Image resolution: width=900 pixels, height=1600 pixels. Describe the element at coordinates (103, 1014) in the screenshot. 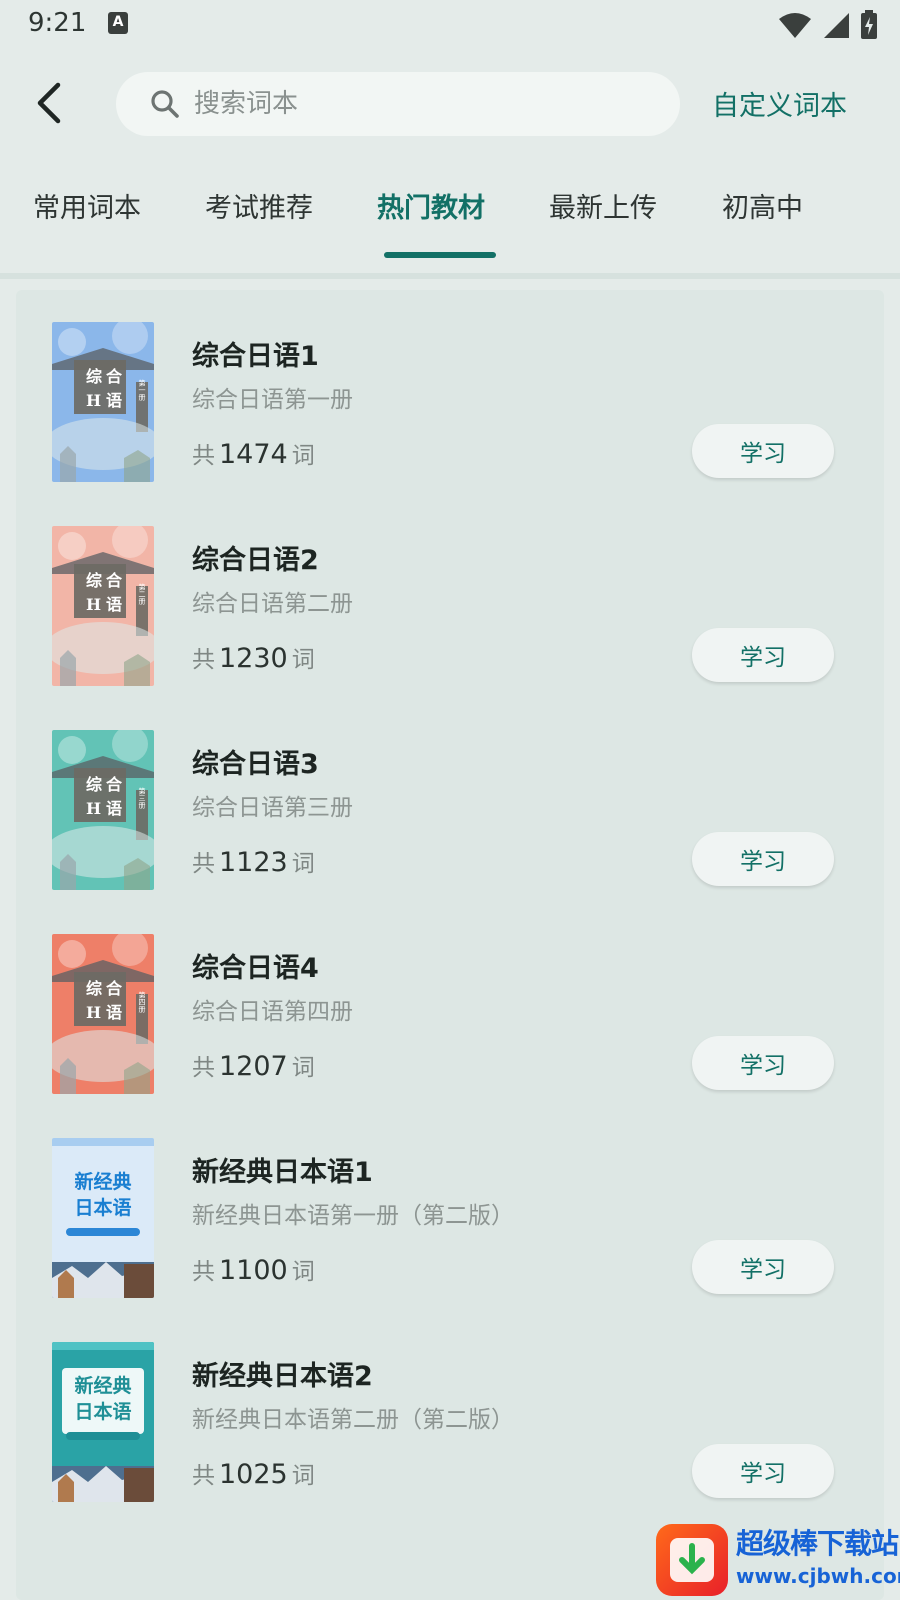

I see `book-cover: 综合 H 语 第四册` at that location.